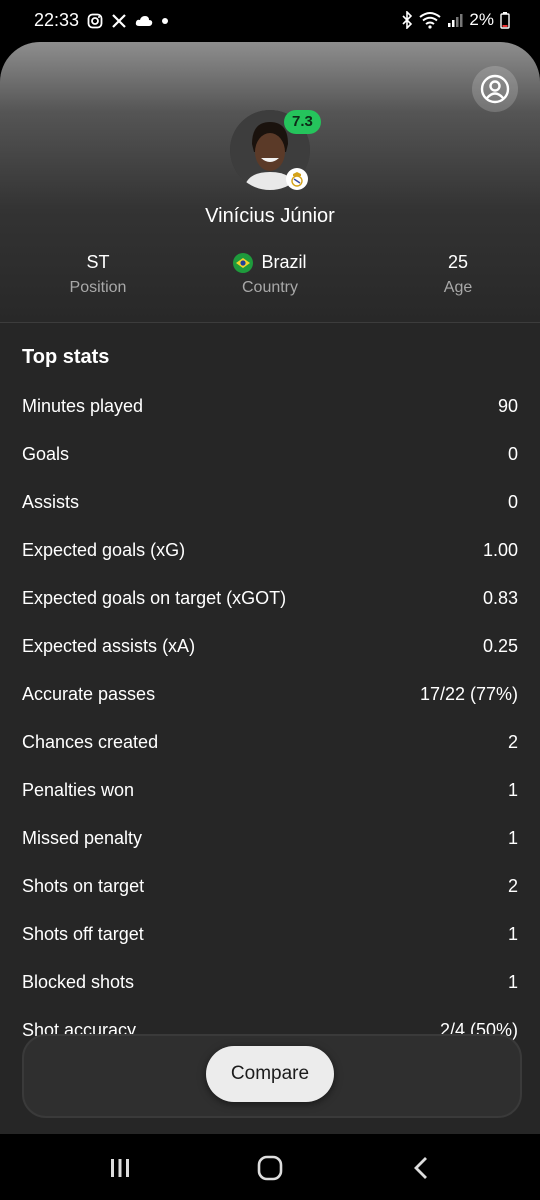 The width and height of the screenshot is (540, 1200). What do you see at coordinates (270, 694) in the screenshot?
I see `stat-row: Accurate passes 17/22 (77%)` at bounding box center [270, 694].